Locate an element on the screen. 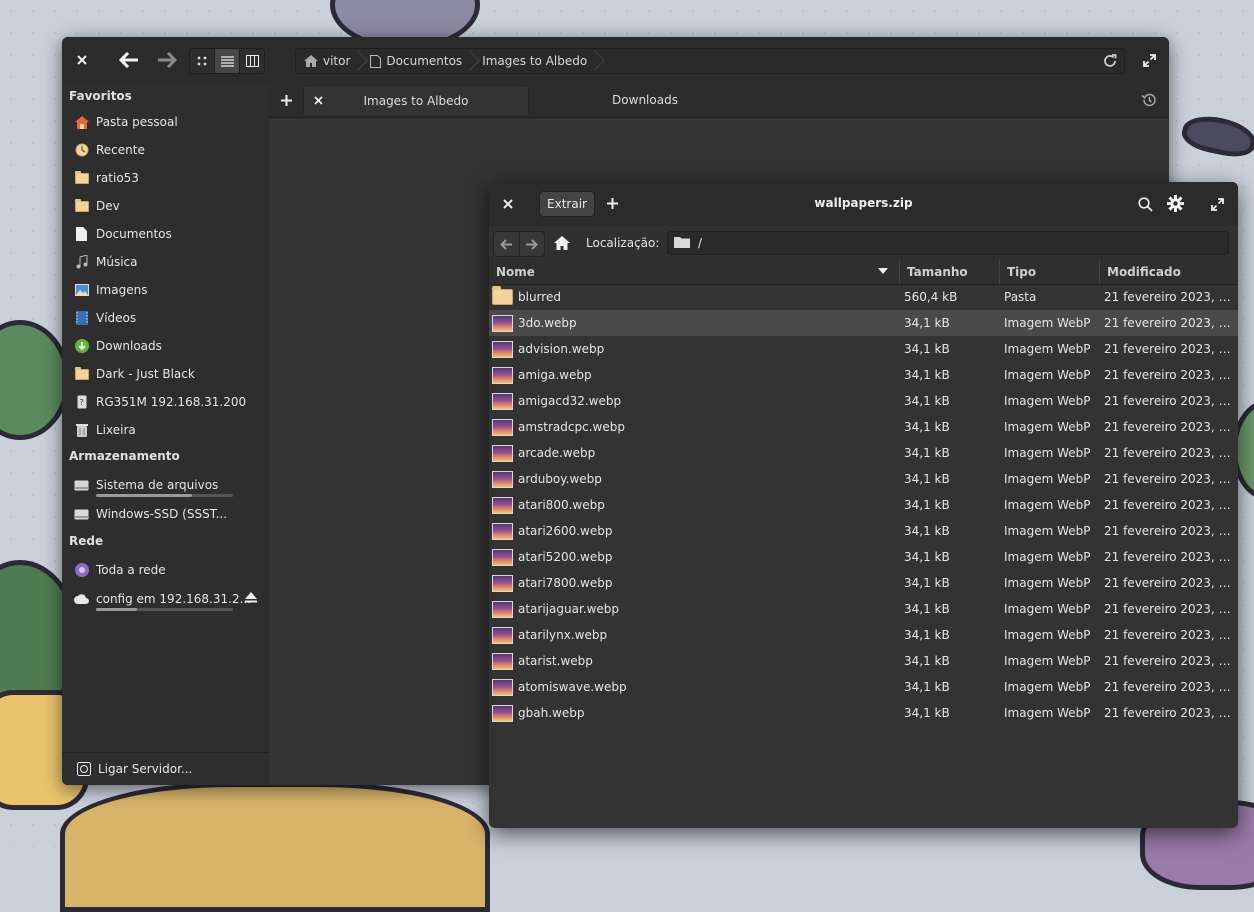 This screenshot has width=1254, height=912. new-tab-button is located at coordinates (286, 100).